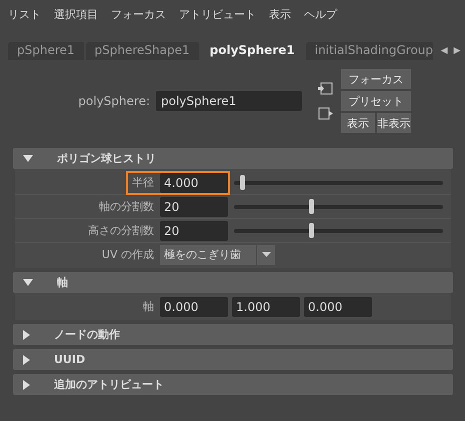 The height and width of the screenshot is (421, 465). What do you see at coordinates (229, 101) in the screenshot?
I see `node-name-field: polySphere1` at bounding box center [229, 101].